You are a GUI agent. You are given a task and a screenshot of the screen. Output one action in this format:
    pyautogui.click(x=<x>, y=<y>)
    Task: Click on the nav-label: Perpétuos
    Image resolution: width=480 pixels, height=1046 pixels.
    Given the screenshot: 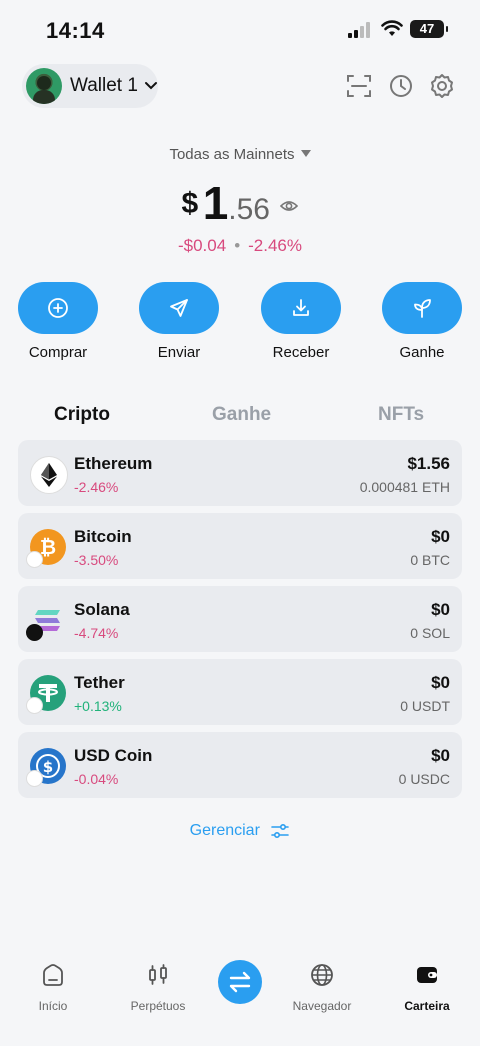 What is the action you would take?
    pyautogui.click(x=158, y=1006)
    